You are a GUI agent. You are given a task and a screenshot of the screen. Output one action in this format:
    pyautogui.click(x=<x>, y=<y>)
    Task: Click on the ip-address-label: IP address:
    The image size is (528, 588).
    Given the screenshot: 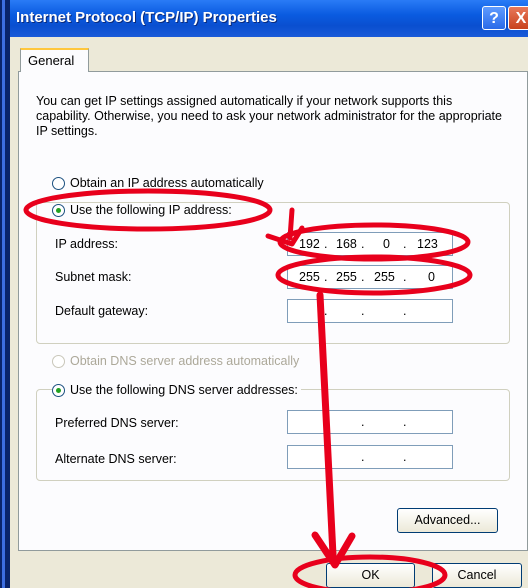 What is the action you would take?
    pyautogui.click(x=87, y=244)
    